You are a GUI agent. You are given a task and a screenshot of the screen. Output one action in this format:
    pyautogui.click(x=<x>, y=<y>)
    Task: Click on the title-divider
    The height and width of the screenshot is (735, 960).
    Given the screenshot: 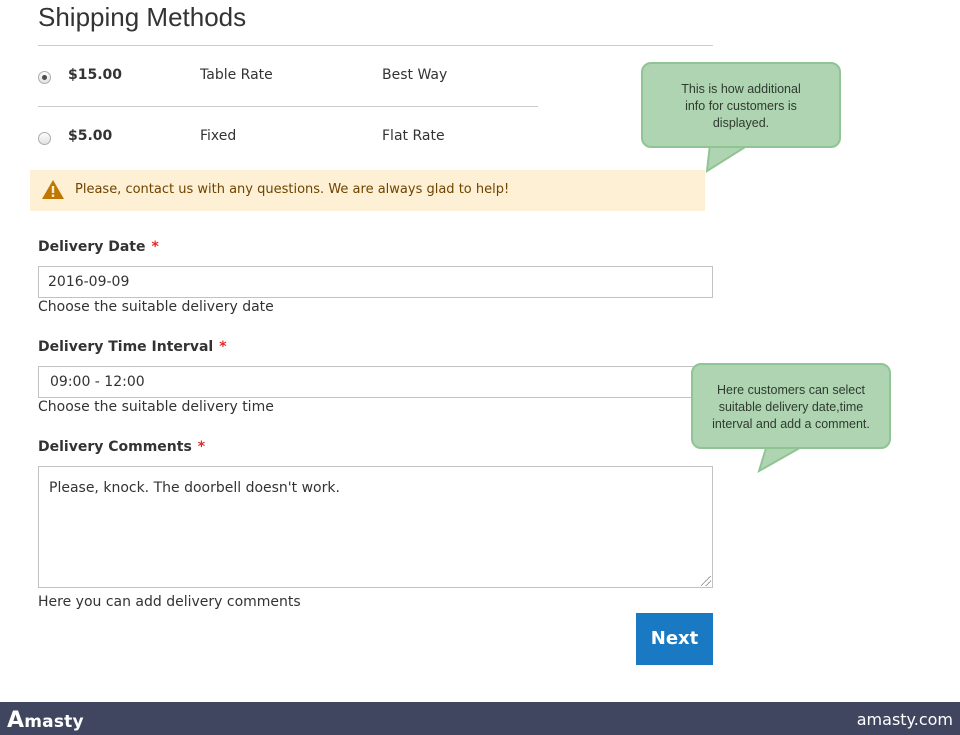 What is the action you would take?
    pyautogui.click(x=375, y=45)
    